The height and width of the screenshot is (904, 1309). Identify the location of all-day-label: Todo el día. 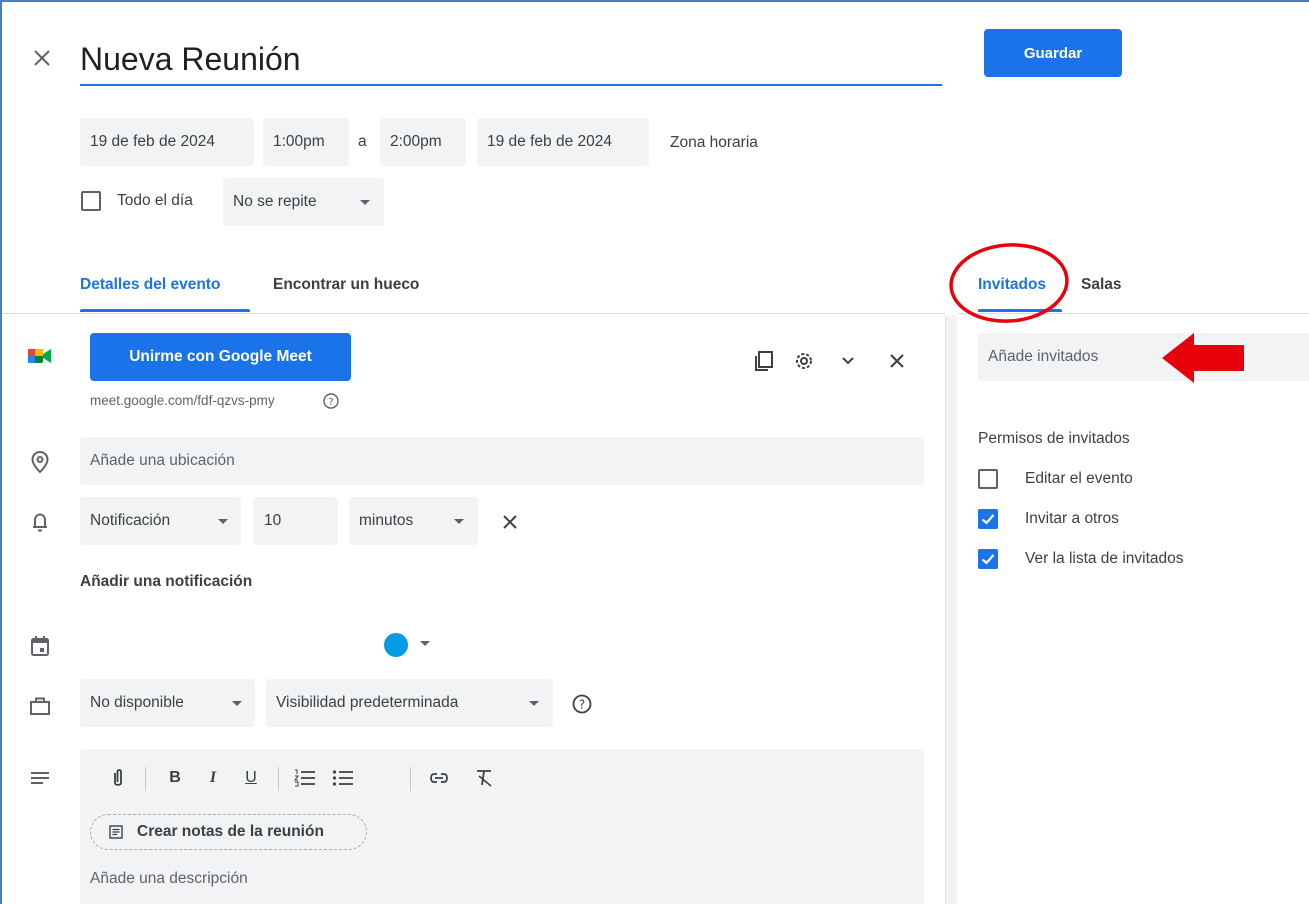
(155, 200).